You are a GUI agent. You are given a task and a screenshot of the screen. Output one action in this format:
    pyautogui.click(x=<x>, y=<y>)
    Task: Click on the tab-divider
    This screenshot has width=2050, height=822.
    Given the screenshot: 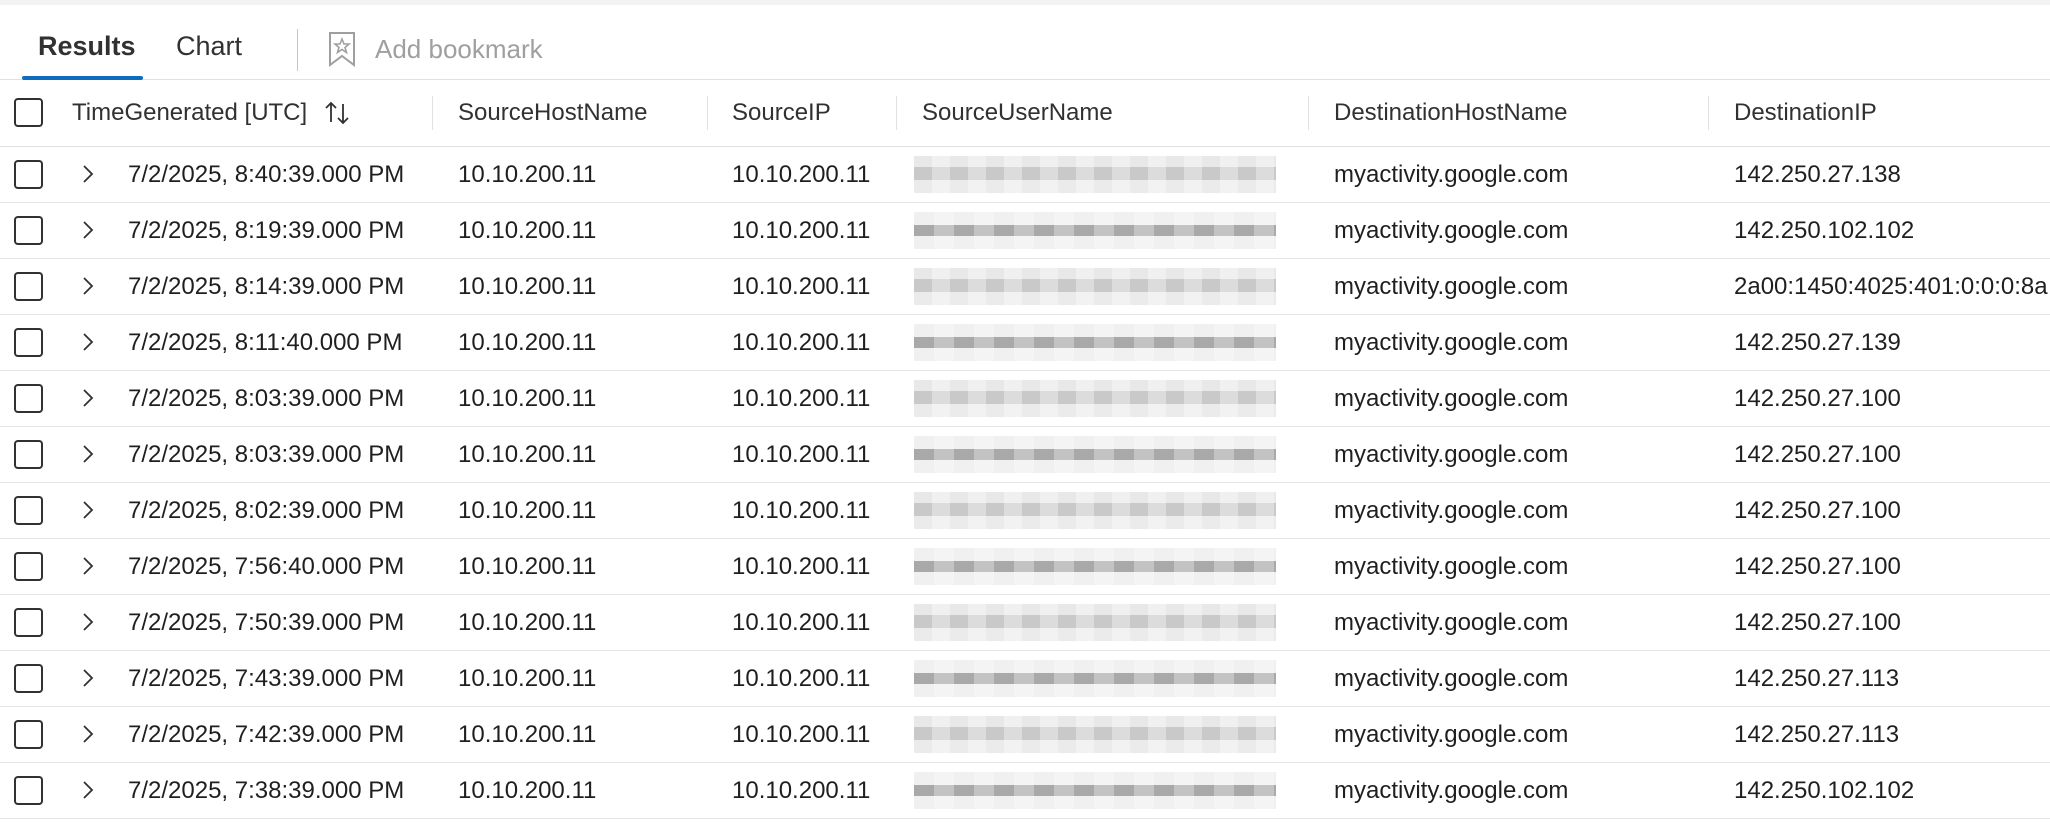 What is the action you would take?
    pyautogui.click(x=297, y=50)
    